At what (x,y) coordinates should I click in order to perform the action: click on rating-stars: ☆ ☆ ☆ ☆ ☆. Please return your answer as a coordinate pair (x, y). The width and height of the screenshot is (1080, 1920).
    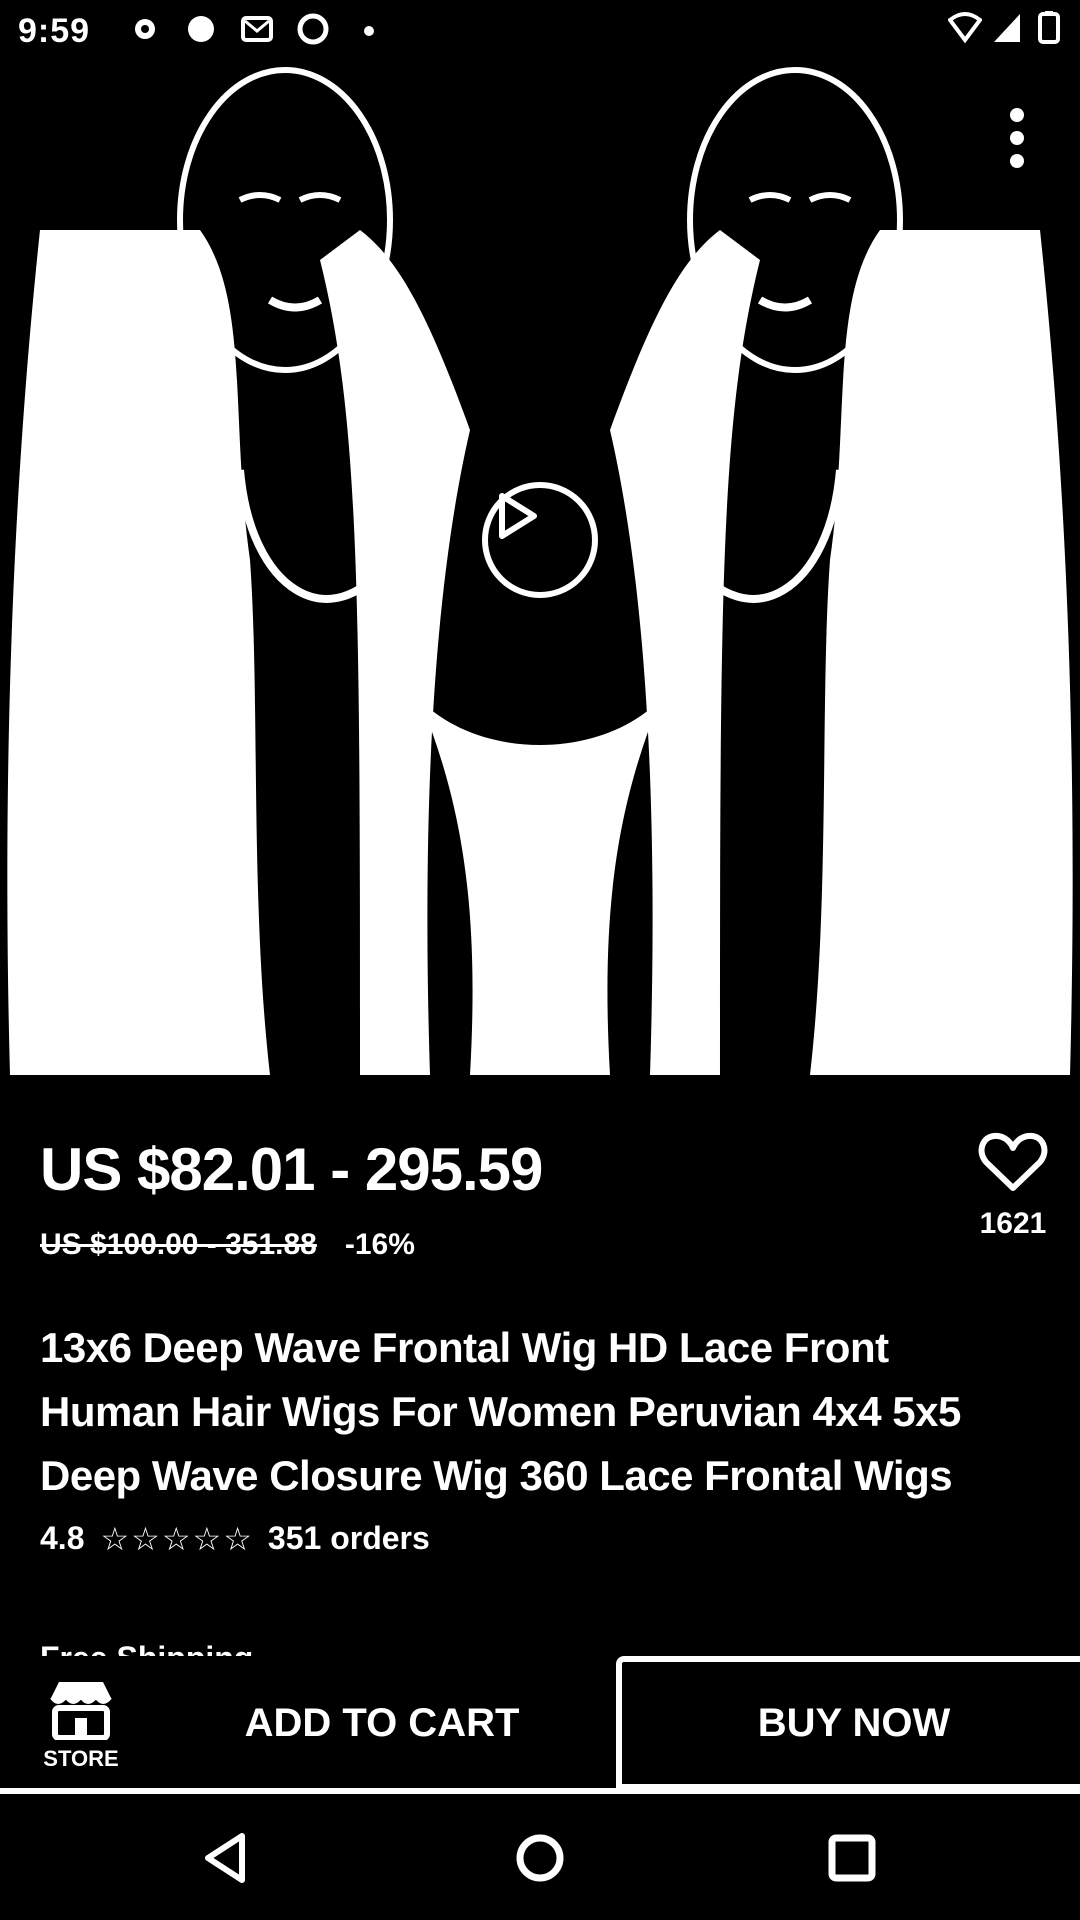
    Looking at the image, I should click on (175, 1539).